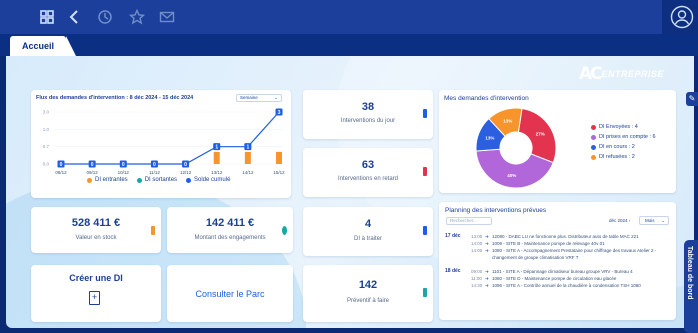 This screenshot has height=333, width=698. Describe the element at coordinates (486, 98) in the screenshot. I see `mes-demandes-title: Mes demandes d'intervention` at that location.